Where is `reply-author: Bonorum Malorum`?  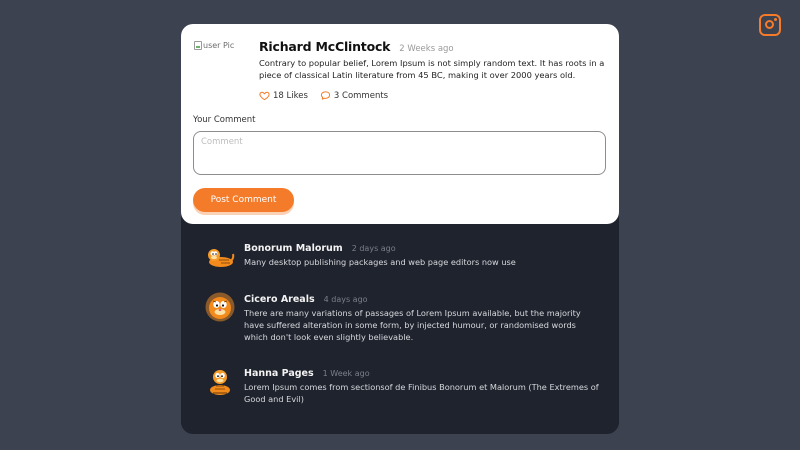 reply-author: Bonorum Malorum is located at coordinates (293, 248).